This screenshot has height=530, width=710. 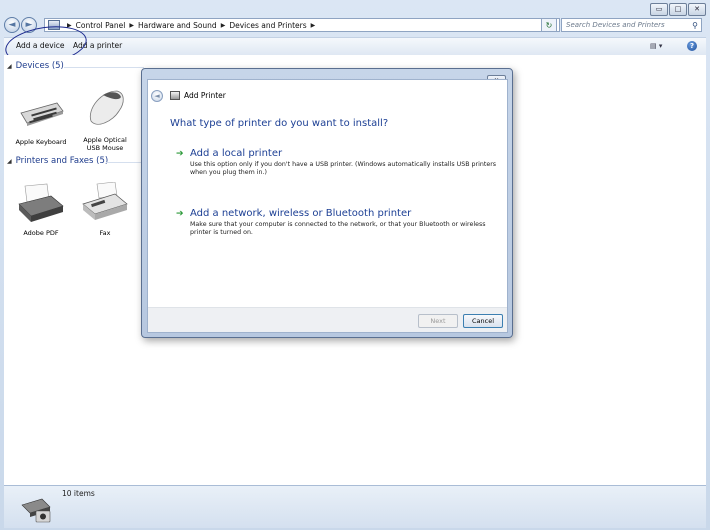 I want to click on minimize-button: ▭, so click(x=659, y=9).